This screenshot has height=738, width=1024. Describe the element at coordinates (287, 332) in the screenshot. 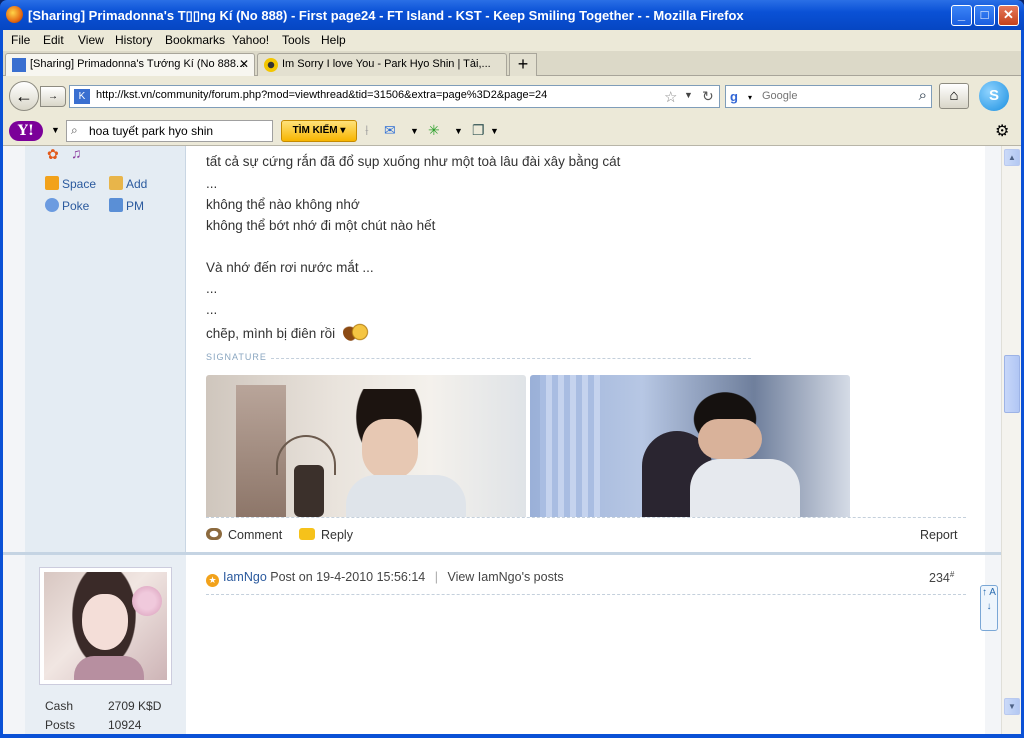

I see `post-text-line: chẽp, mình bị điên rồi` at that location.